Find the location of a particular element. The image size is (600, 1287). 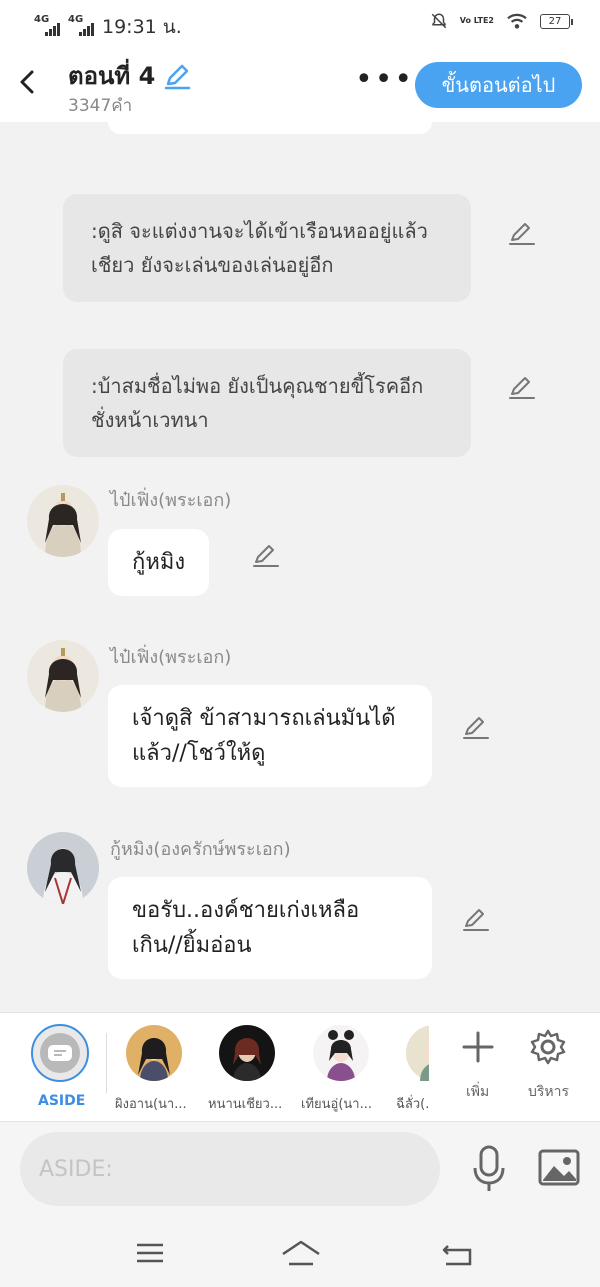

system-nav-bar is located at coordinates (300, 1254).